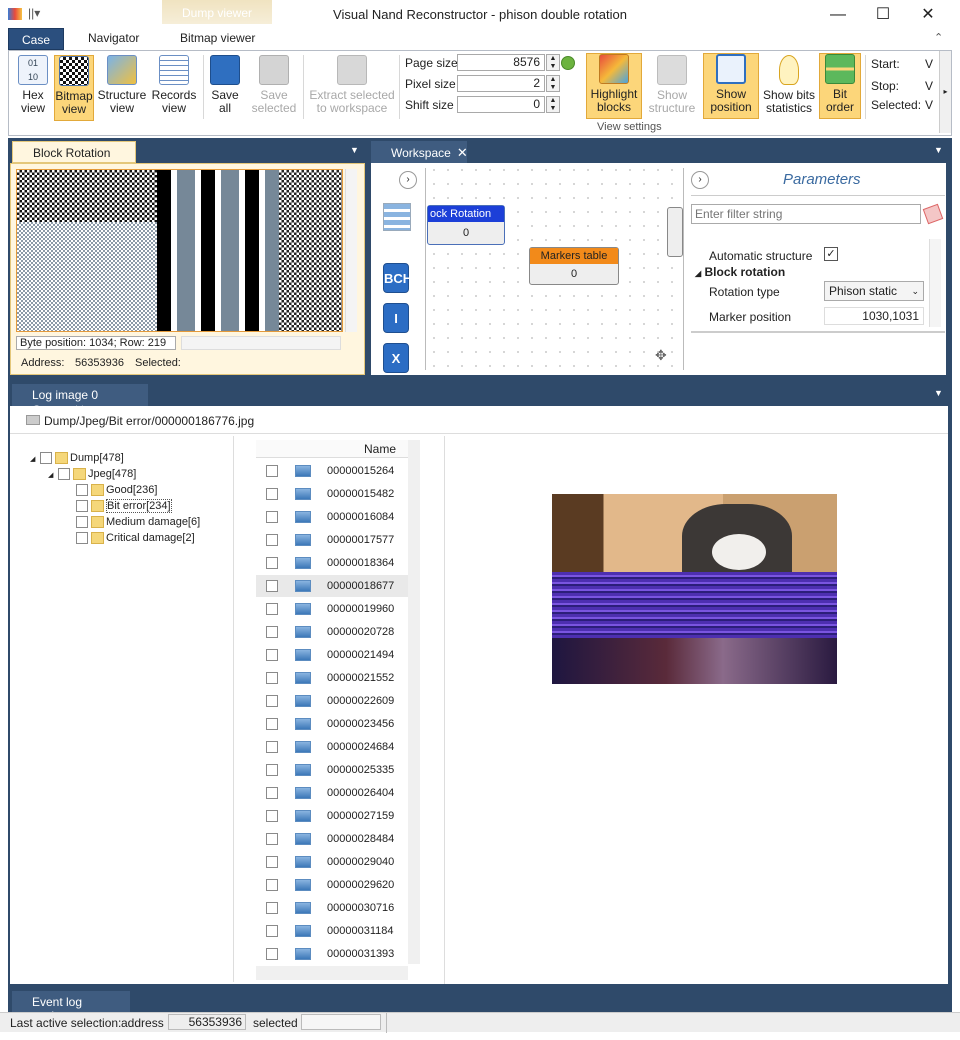  I want to click on save-selected-button: Save selected, so click(274, 88).